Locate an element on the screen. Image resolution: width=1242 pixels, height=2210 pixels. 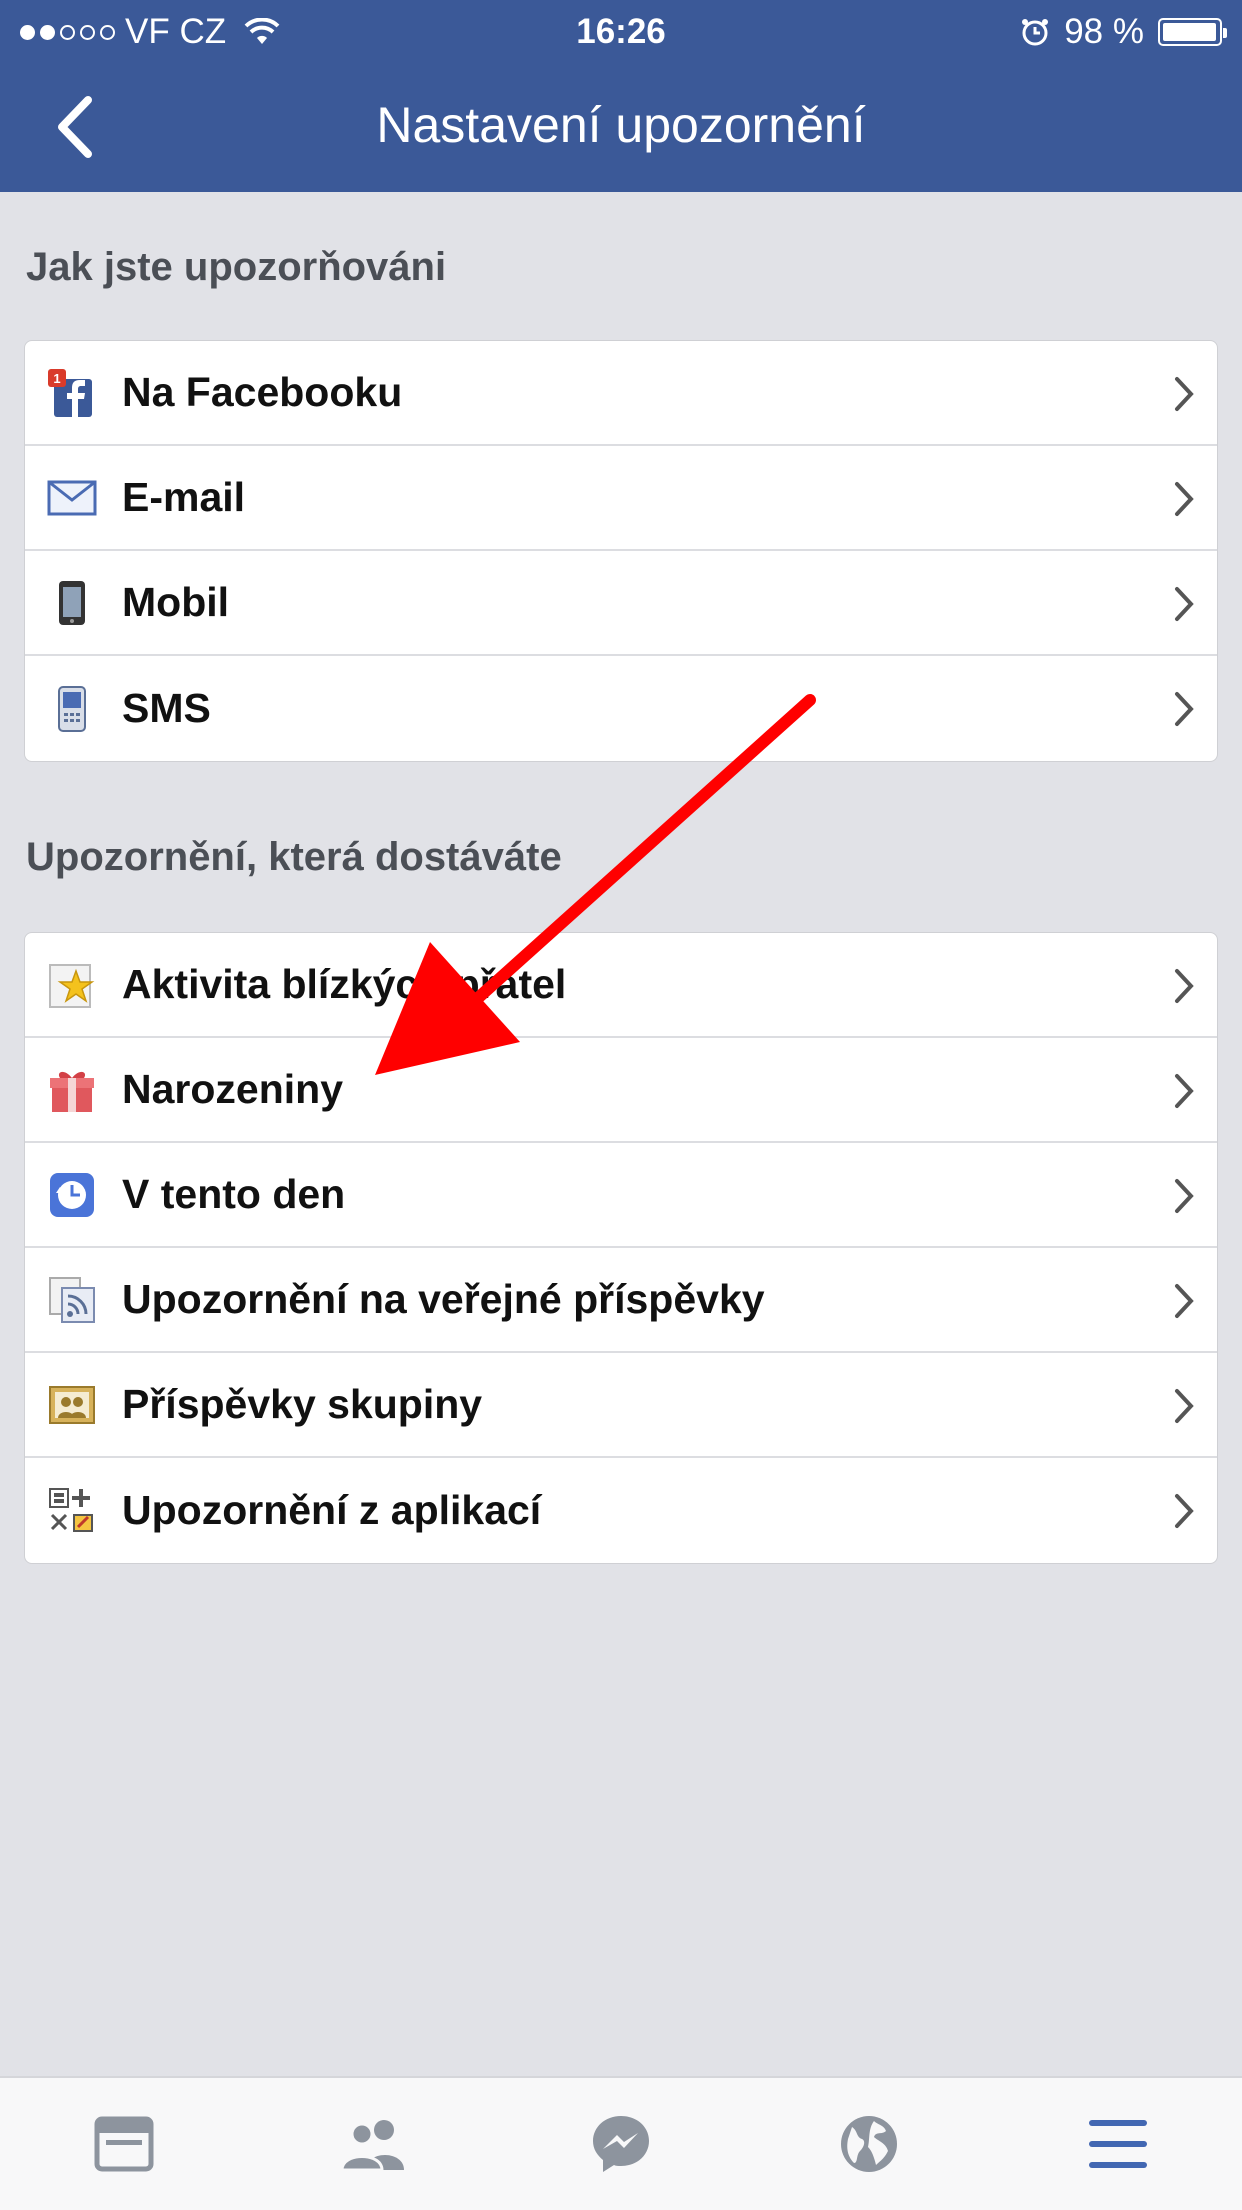
battery-fill is located at coordinates (1189, 32).